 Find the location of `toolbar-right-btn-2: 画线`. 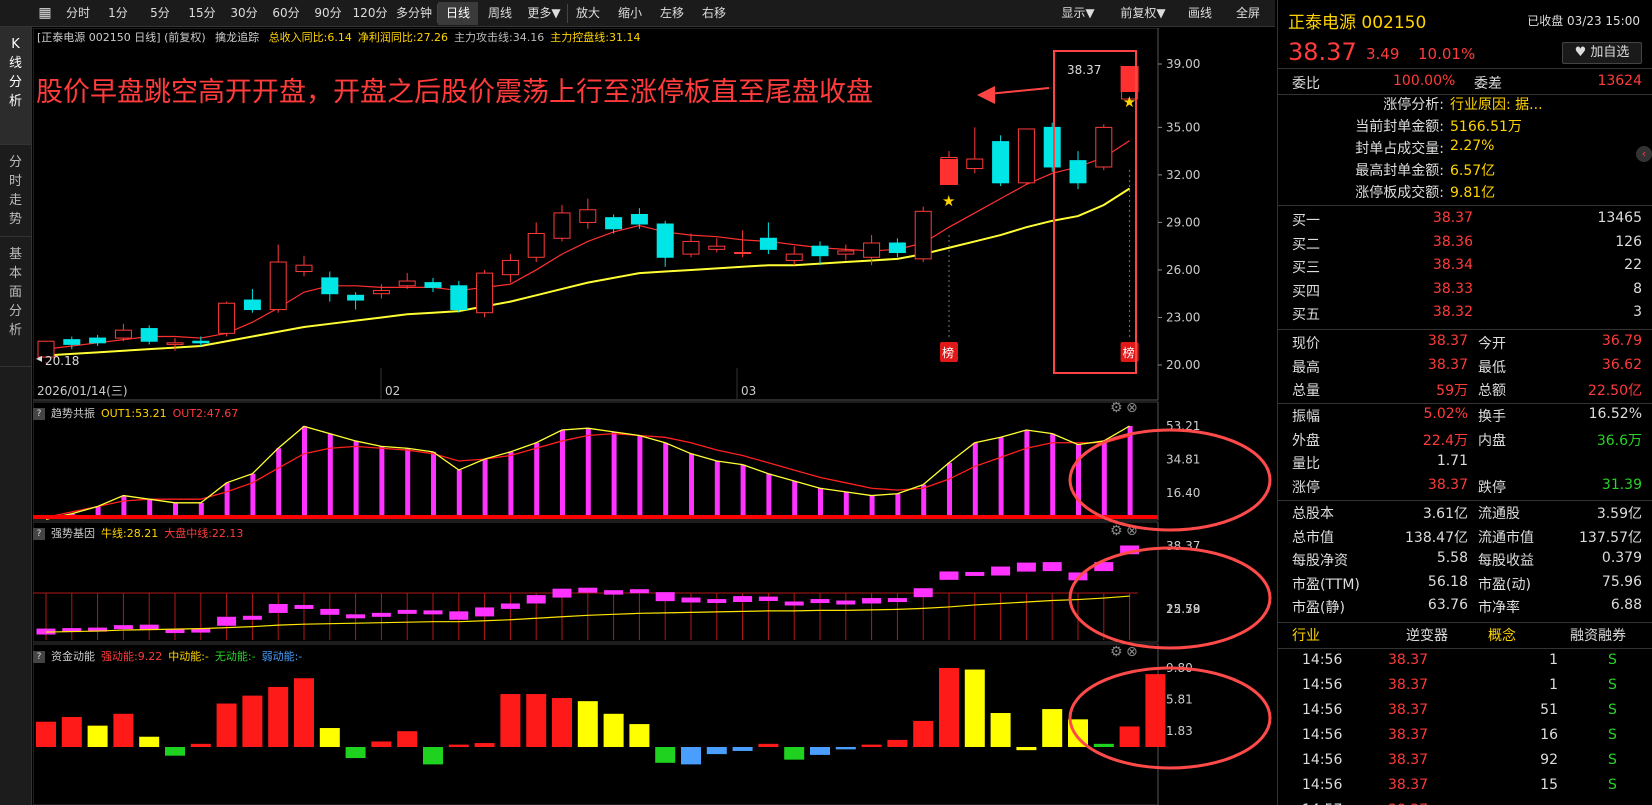

toolbar-right-btn-2: 画线 is located at coordinates (1200, 13).